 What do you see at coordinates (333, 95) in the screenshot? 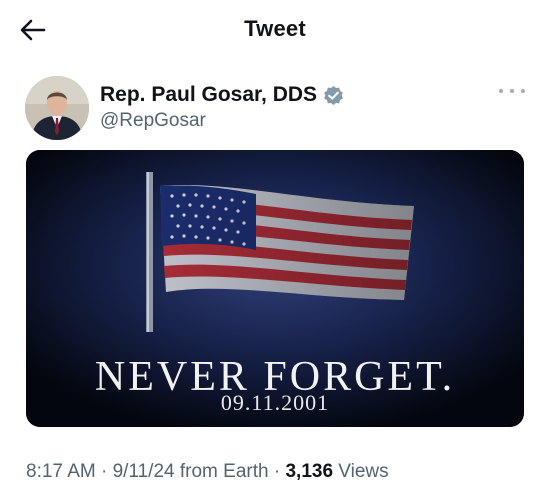
I see `verified-badge-icon` at bounding box center [333, 95].